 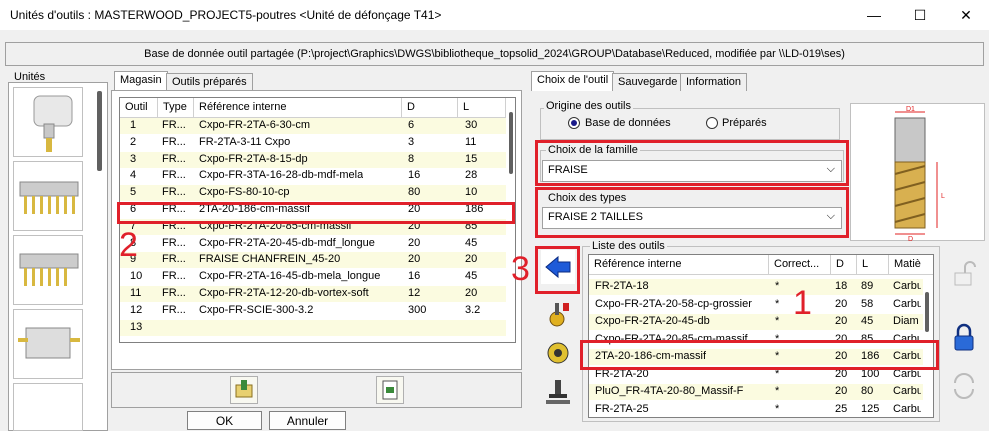 I want to click on drill-bank-icon, so click(x=49, y=197).